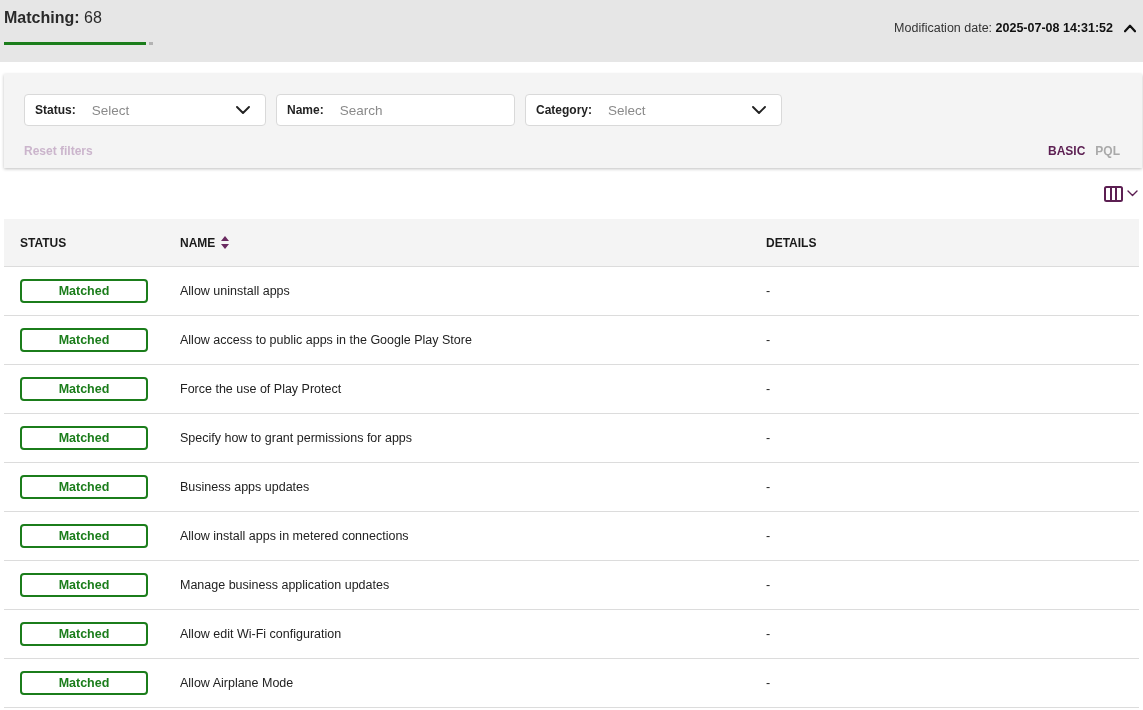 The image size is (1143, 710). What do you see at coordinates (43, 242) in the screenshot?
I see `column-header: STATUS` at bounding box center [43, 242].